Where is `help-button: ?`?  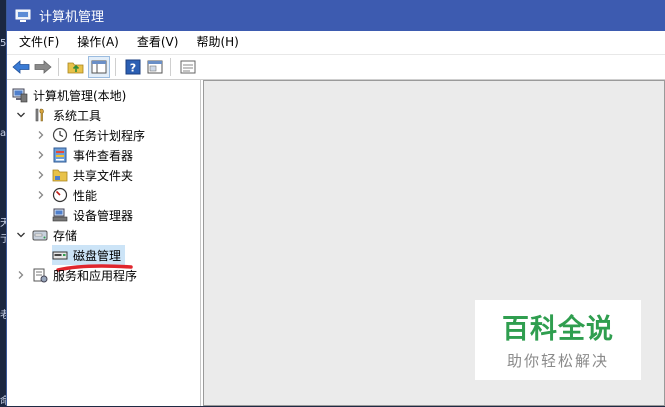 help-button: ? is located at coordinates (133, 67).